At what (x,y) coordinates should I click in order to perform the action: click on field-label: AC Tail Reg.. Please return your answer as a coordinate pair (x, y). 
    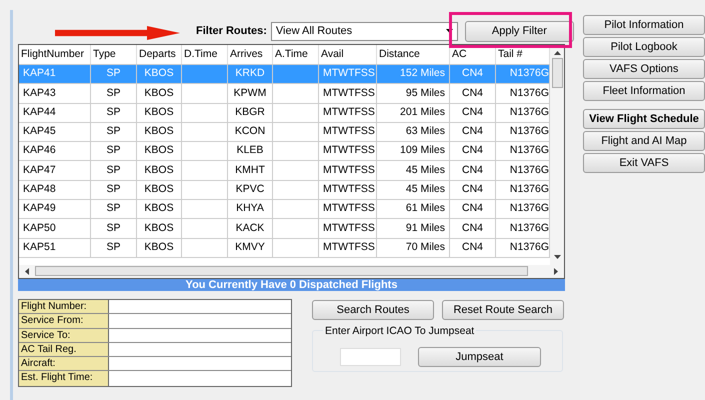
    Looking at the image, I should click on (64, 349).